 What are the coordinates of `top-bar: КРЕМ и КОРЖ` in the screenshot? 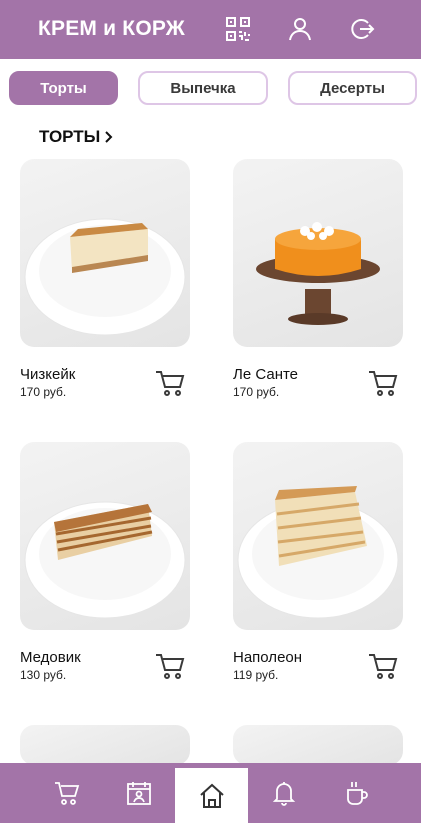 It's located at (210, 29).